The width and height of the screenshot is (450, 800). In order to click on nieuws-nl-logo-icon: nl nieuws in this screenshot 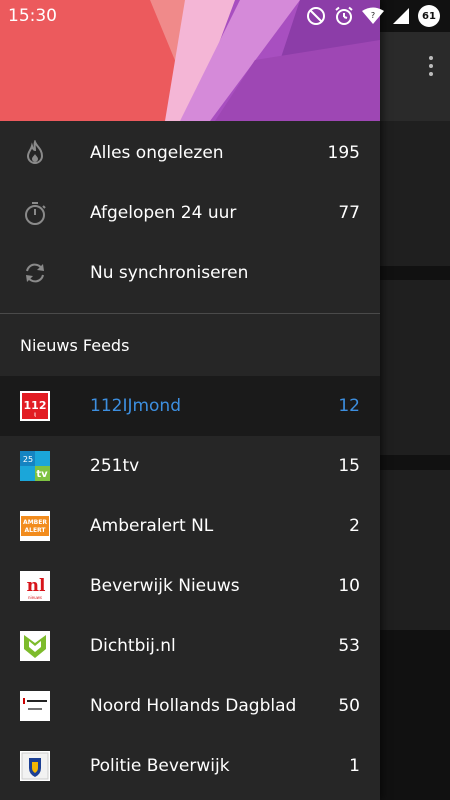, I will do `click(35, 586)`.